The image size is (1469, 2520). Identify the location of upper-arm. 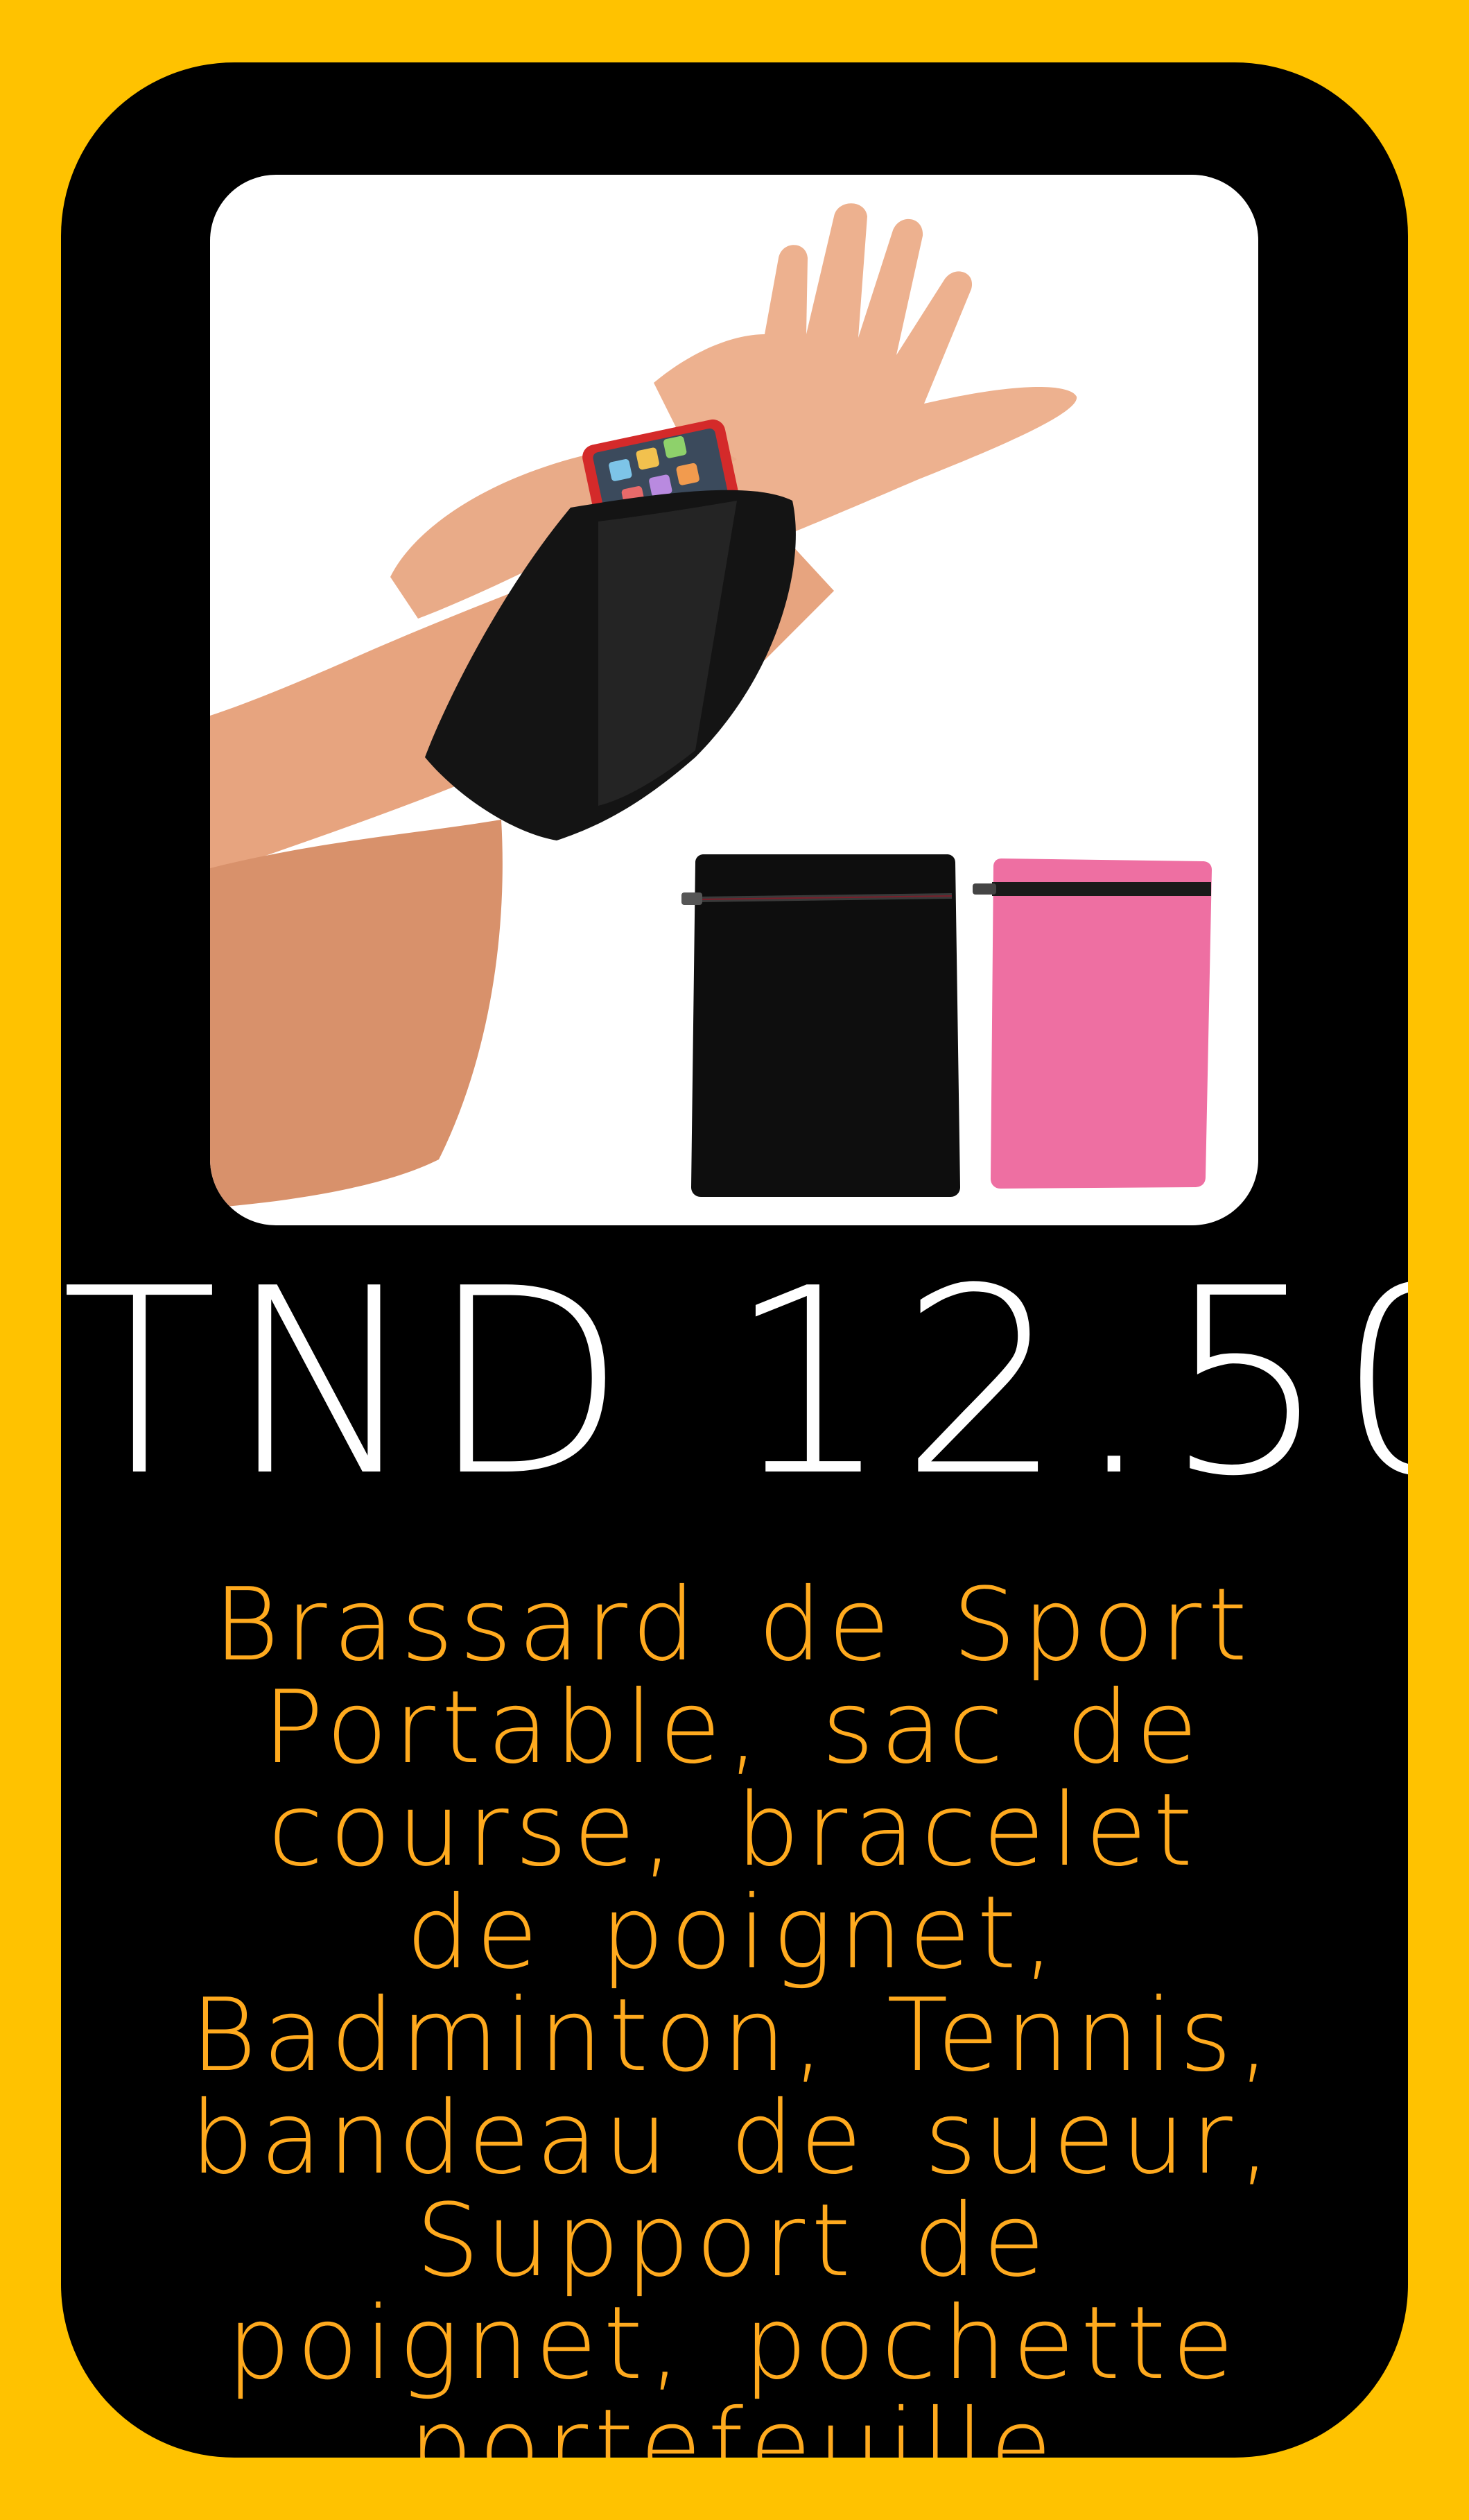
(357, 1014).